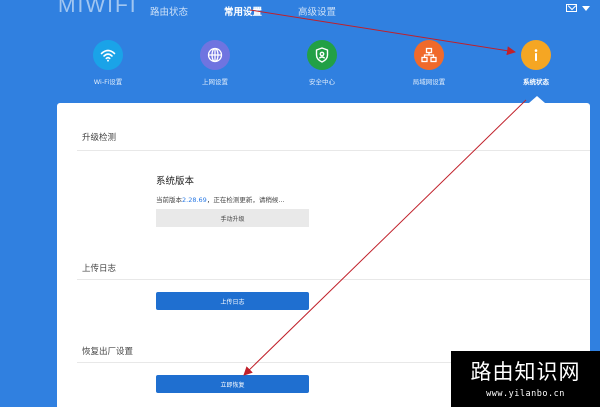 This screenshot has width=600, height=407. Describe the element at coordinates (215, 55) in the screenshot. I see `globe-icon` at that location.